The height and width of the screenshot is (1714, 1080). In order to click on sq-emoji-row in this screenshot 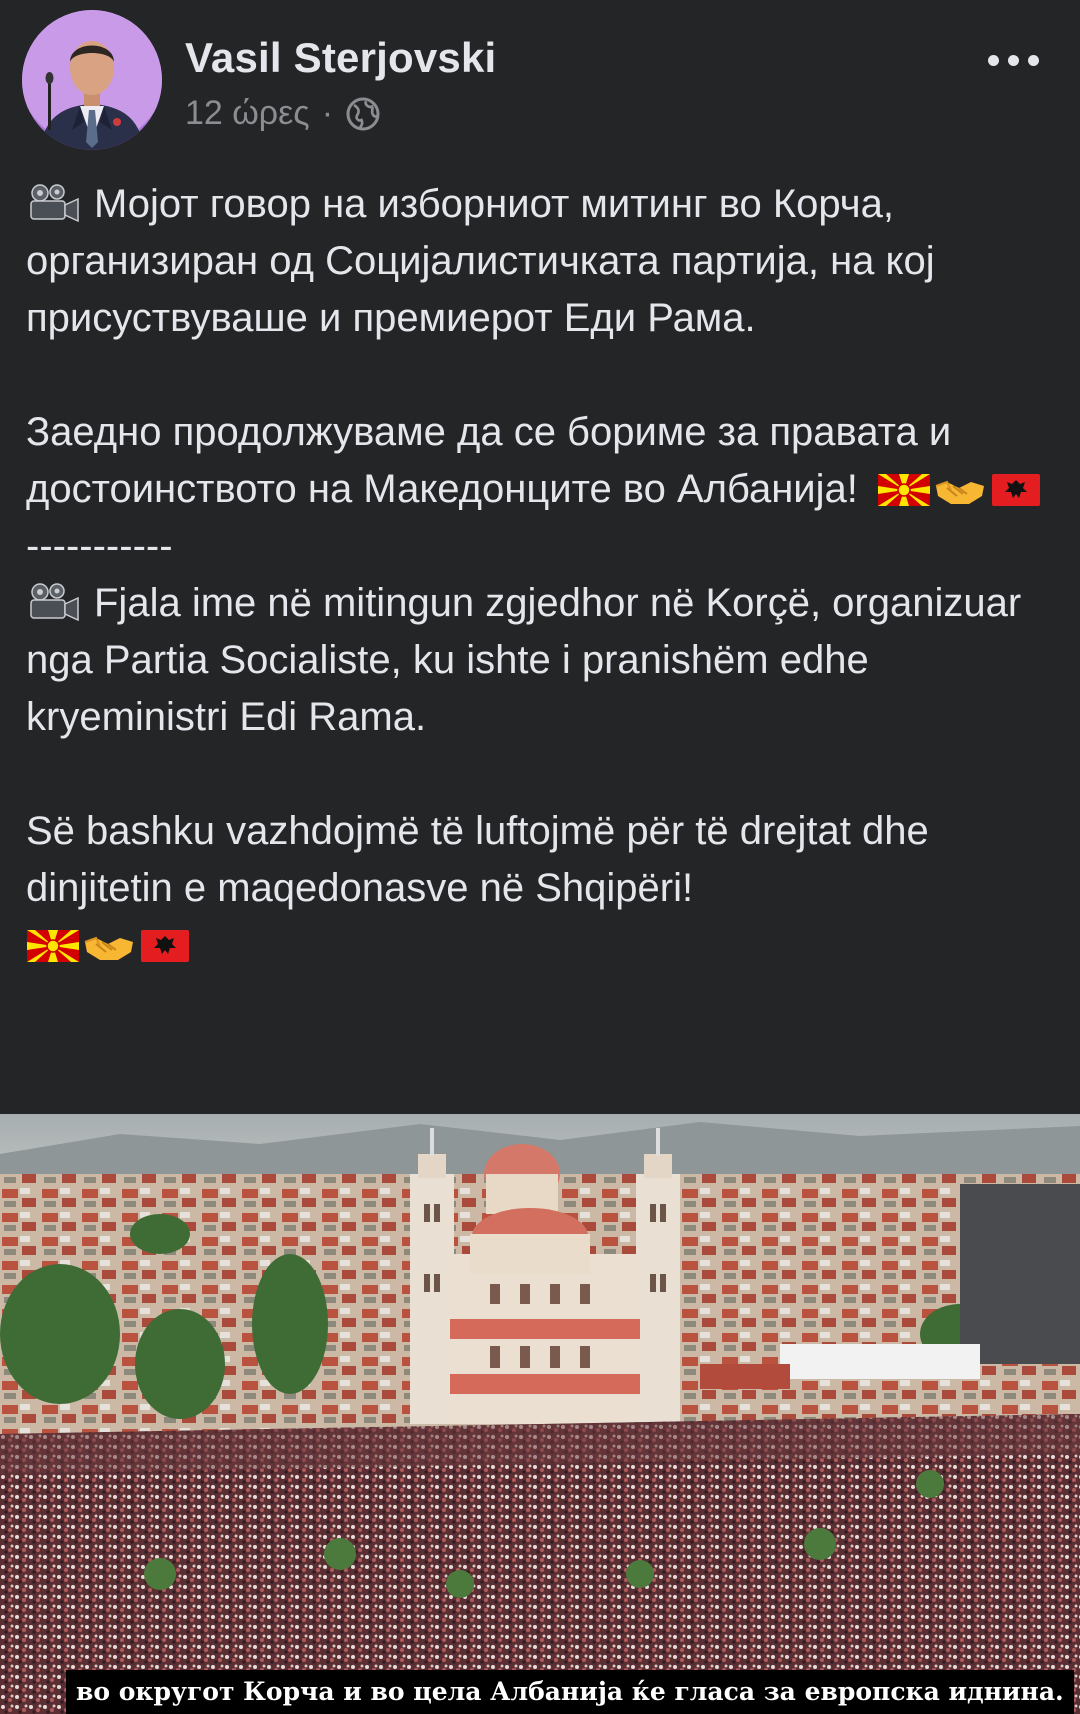, I will do `click(546, 945)`.